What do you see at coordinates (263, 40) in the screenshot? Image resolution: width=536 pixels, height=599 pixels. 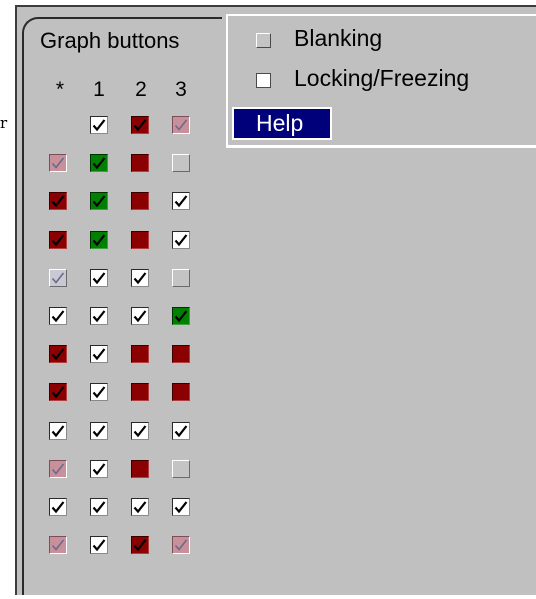 I see `blanking-toggle-box` at bounding box center [263, 40].